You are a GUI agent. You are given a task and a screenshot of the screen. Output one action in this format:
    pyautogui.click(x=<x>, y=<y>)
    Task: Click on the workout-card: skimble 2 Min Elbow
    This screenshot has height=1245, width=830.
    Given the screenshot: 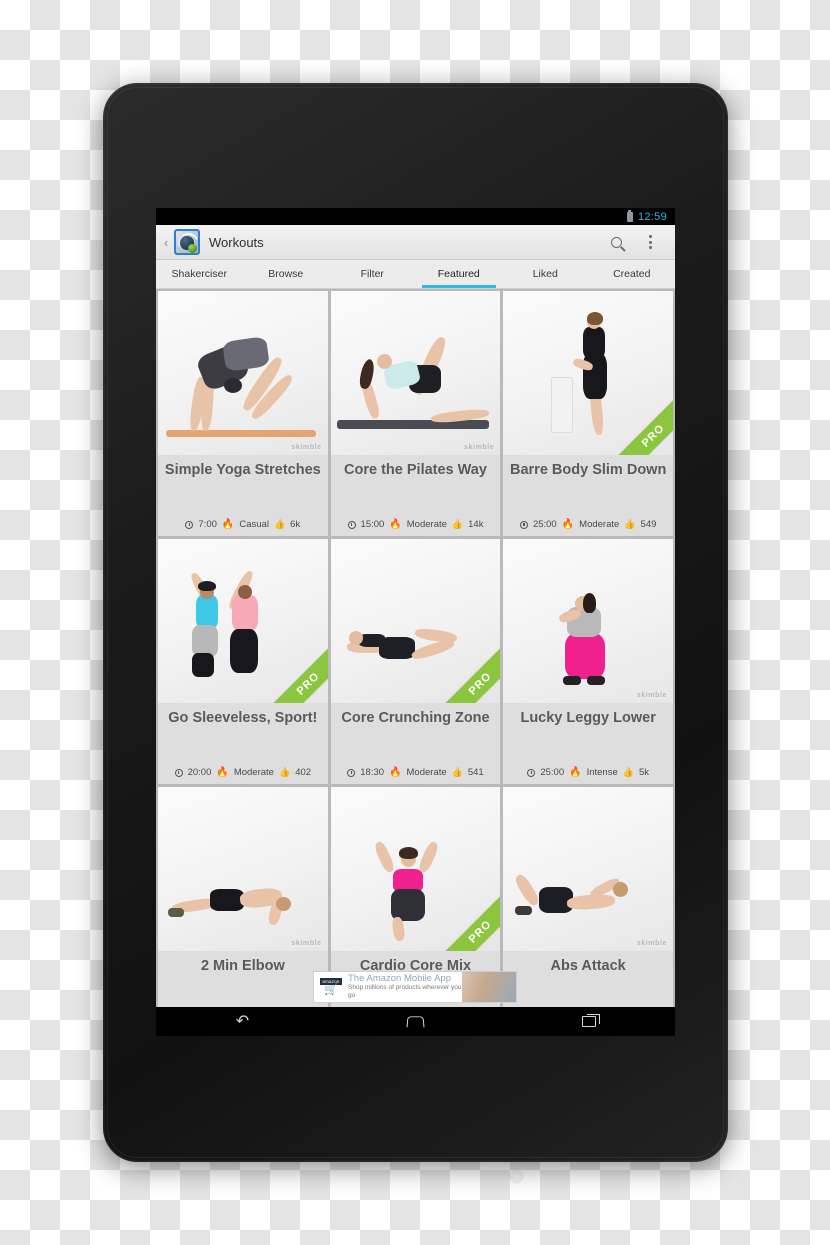 What is the action you would take?
    pyautogui.click(x=243, y=897)
    